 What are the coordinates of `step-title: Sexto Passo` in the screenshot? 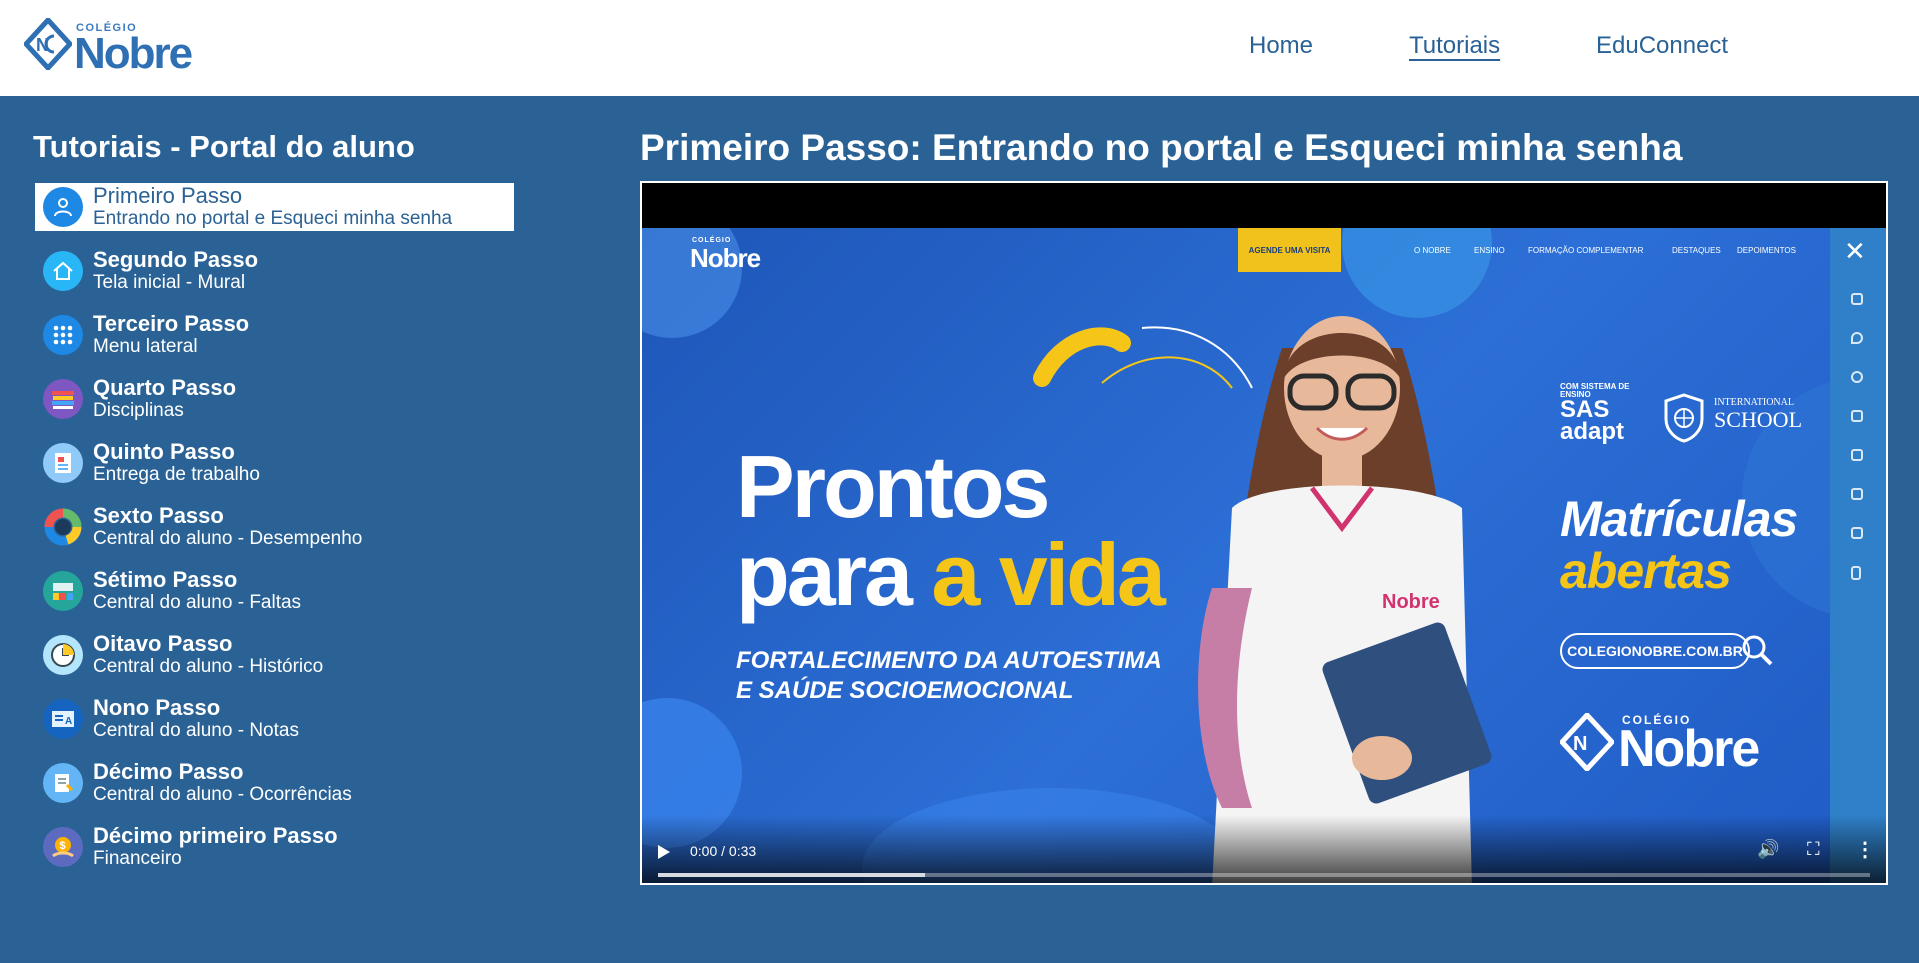 It's located at (158, 515).